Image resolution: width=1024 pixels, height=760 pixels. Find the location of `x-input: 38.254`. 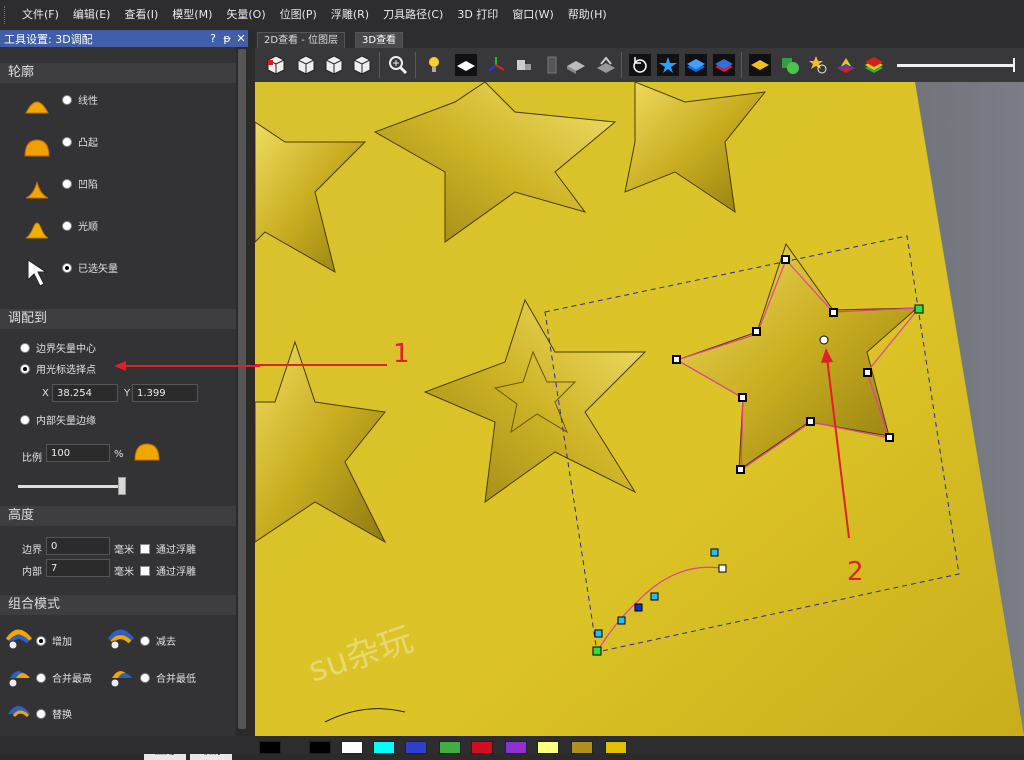

x-input: 38.254 is located at coordinates (85, 393).